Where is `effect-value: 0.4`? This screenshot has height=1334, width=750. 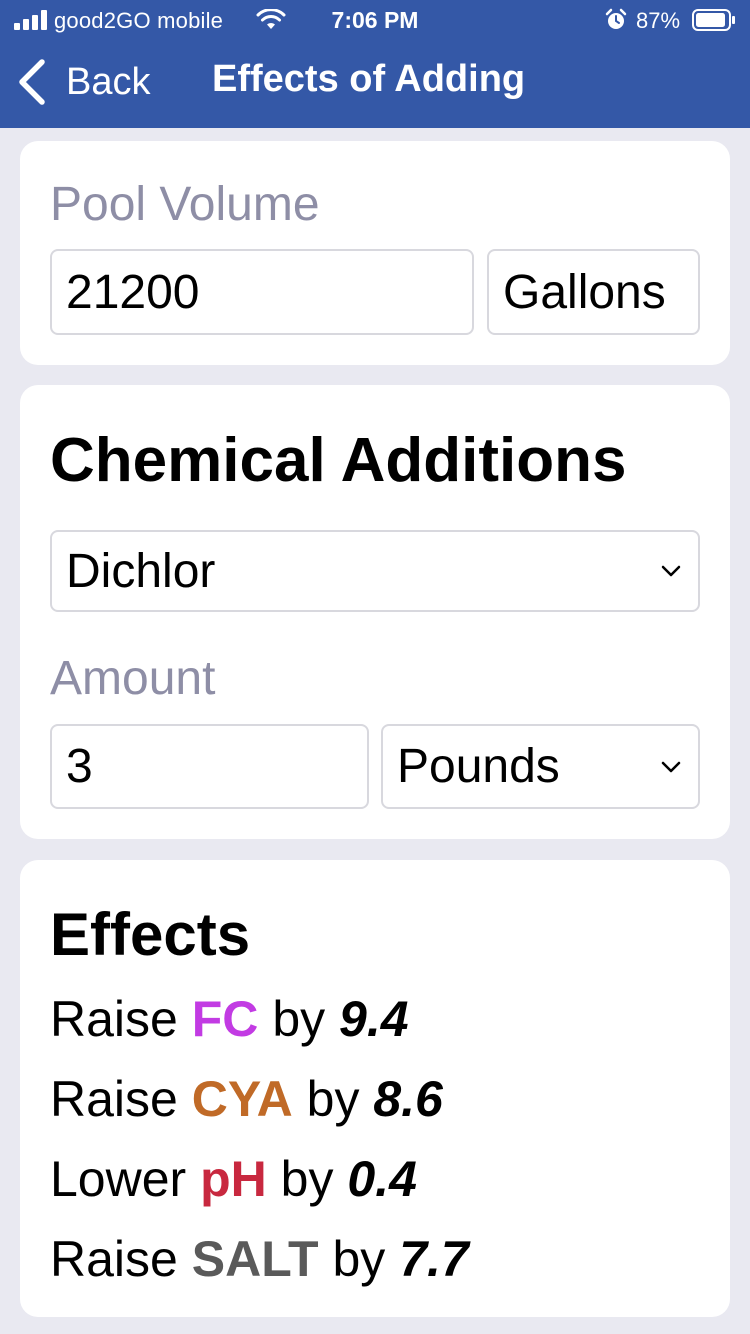 effect-value: 0.4 is located at coordinates (382, 1179).